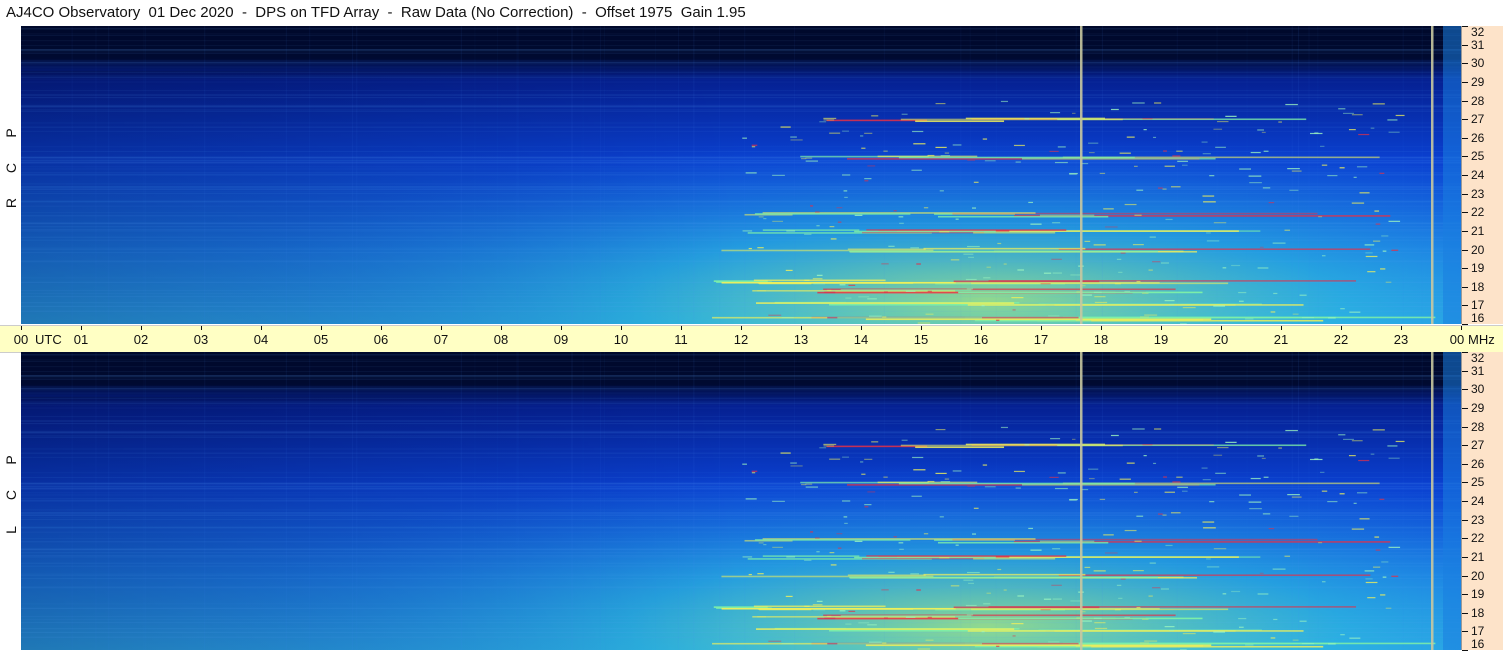 The image size is (1503, 672). Describe the element at coordinates (801, 339) in the screenshot. I see `time-tick-label: 13` at that location.